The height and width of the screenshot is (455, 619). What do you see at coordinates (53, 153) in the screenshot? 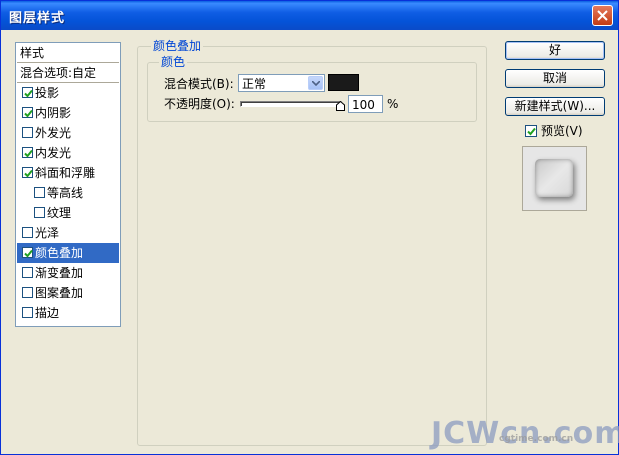
I see `style-list-label: 内发光` at bounding box center [53, 153].